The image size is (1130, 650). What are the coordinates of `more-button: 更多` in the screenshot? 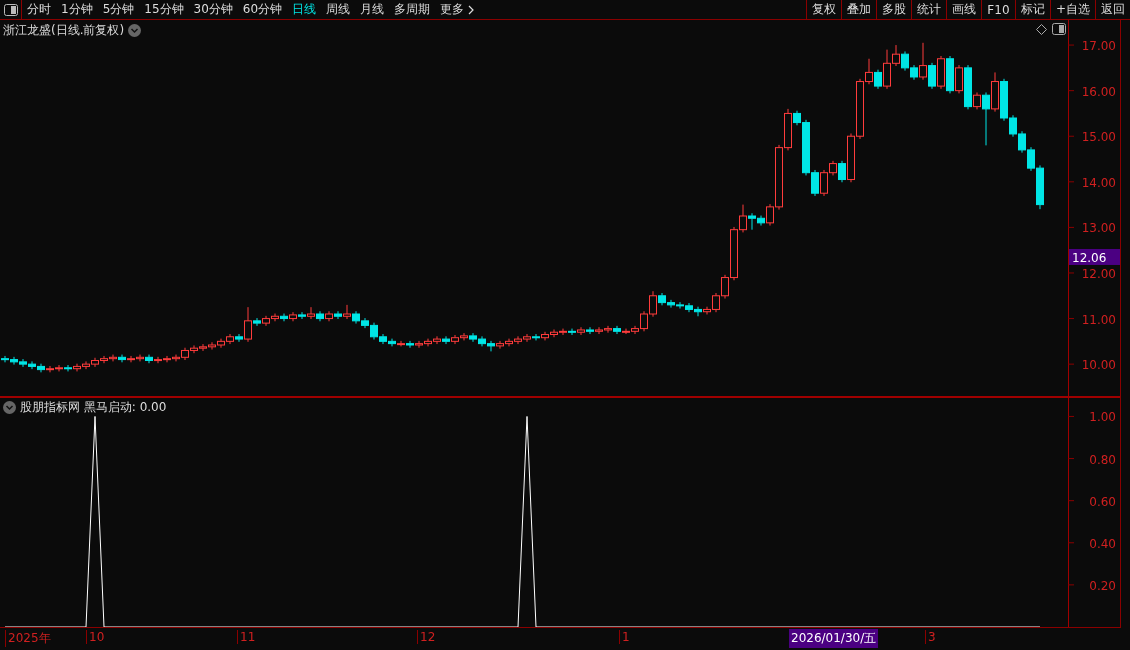 It's located at (457, 9).